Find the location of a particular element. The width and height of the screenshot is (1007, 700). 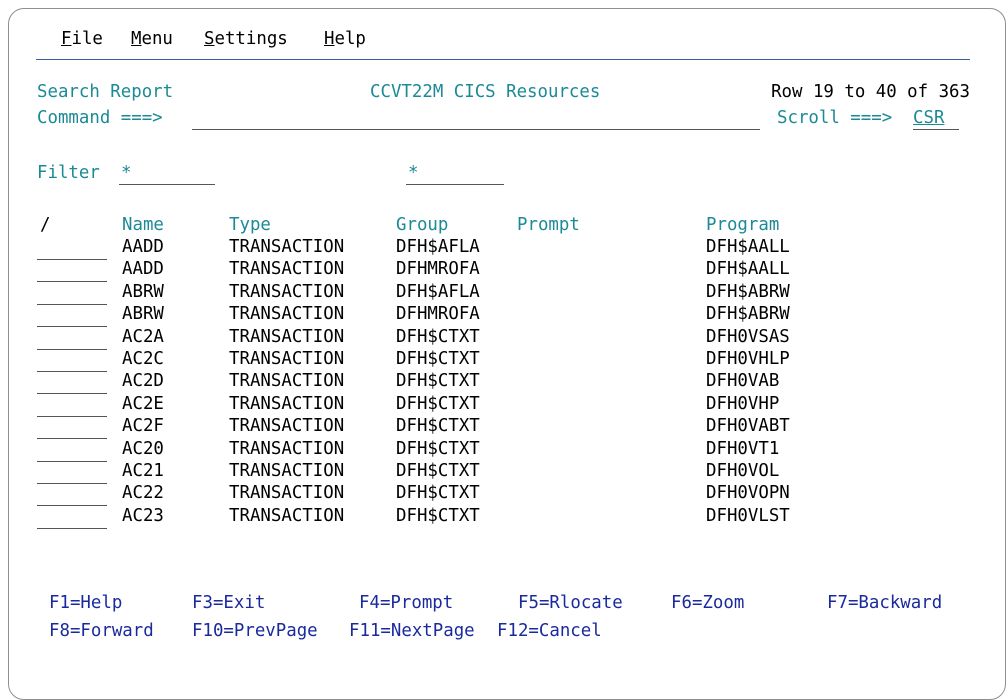

cell-program: DFH0VT1 is located at coordinates (743, 449).